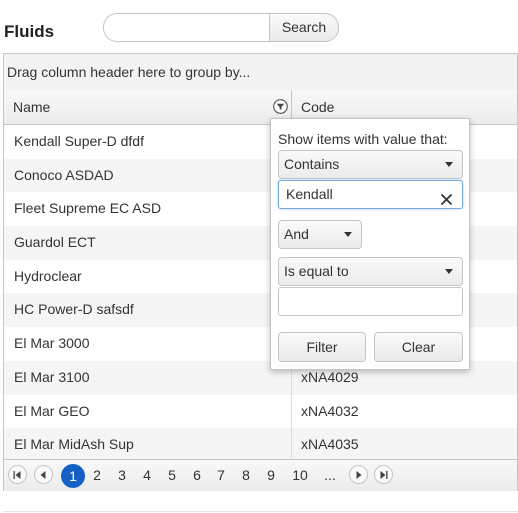 The image size is (518, 513). I want to click on column-header-name-label: Name, so click(32, 107).